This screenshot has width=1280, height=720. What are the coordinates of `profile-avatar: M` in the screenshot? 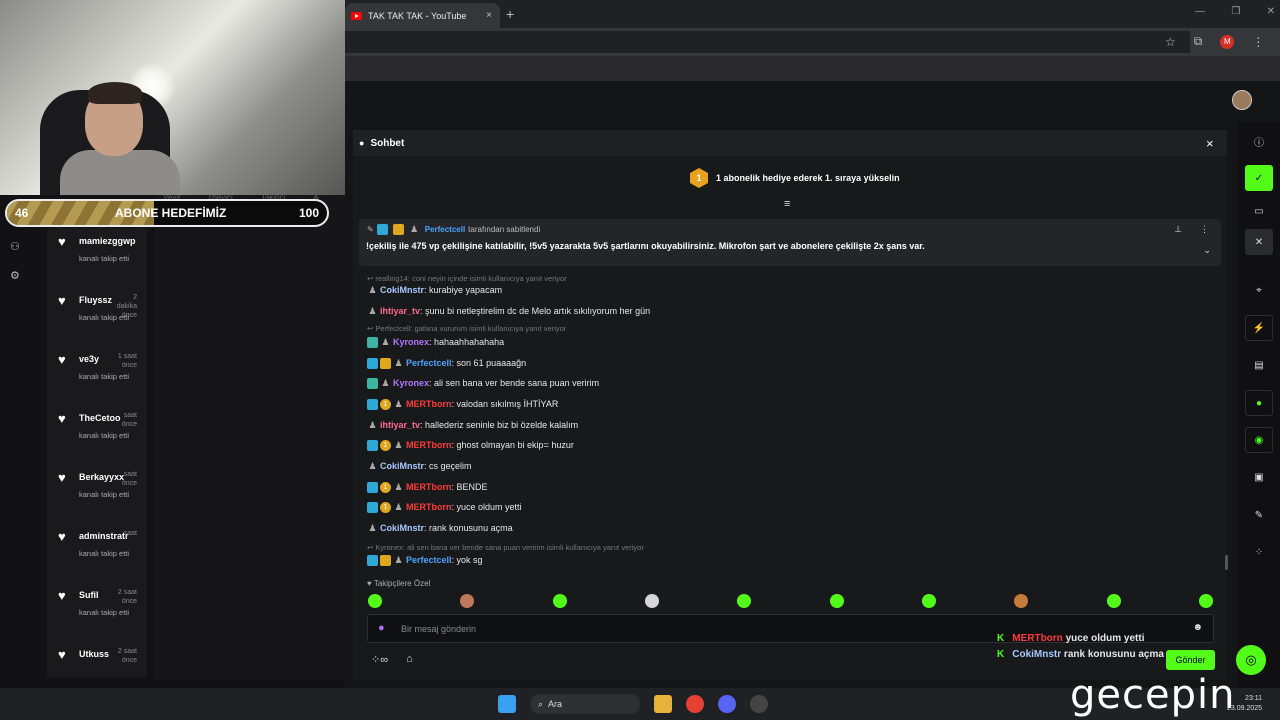 It's located at (1227, 41).